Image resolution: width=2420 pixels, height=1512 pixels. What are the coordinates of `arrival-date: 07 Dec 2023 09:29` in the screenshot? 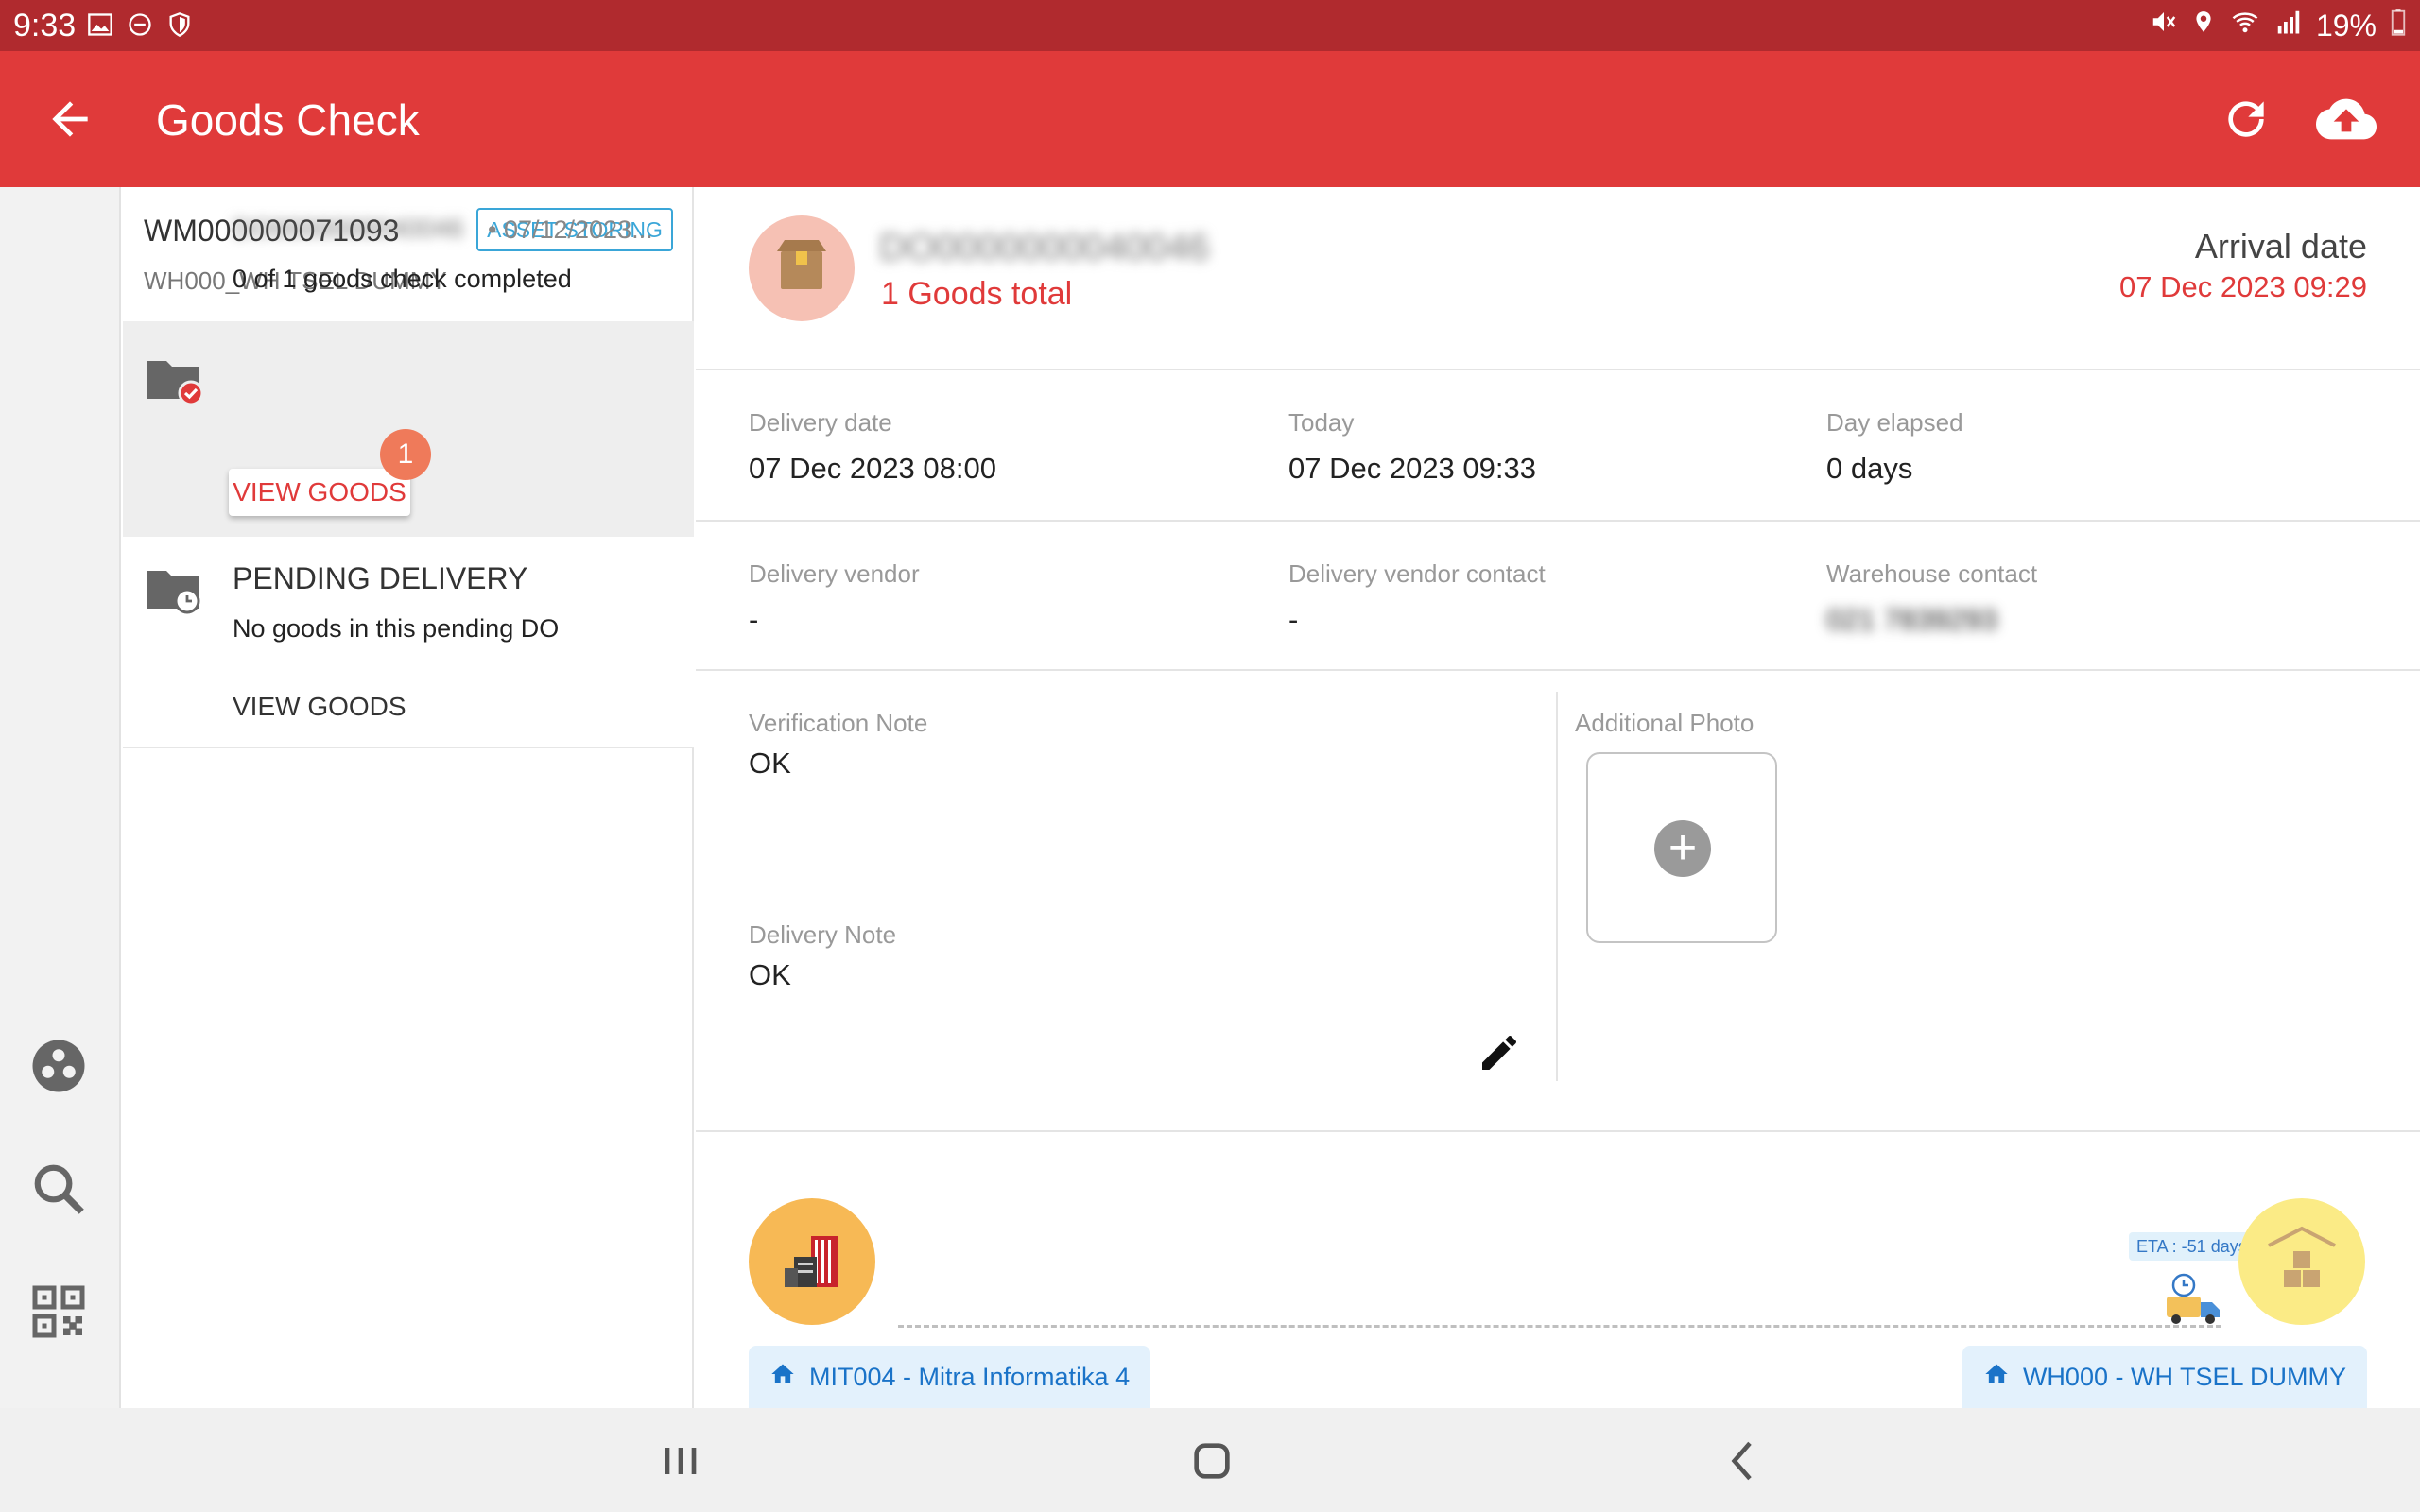 It's located at (2243, 286).